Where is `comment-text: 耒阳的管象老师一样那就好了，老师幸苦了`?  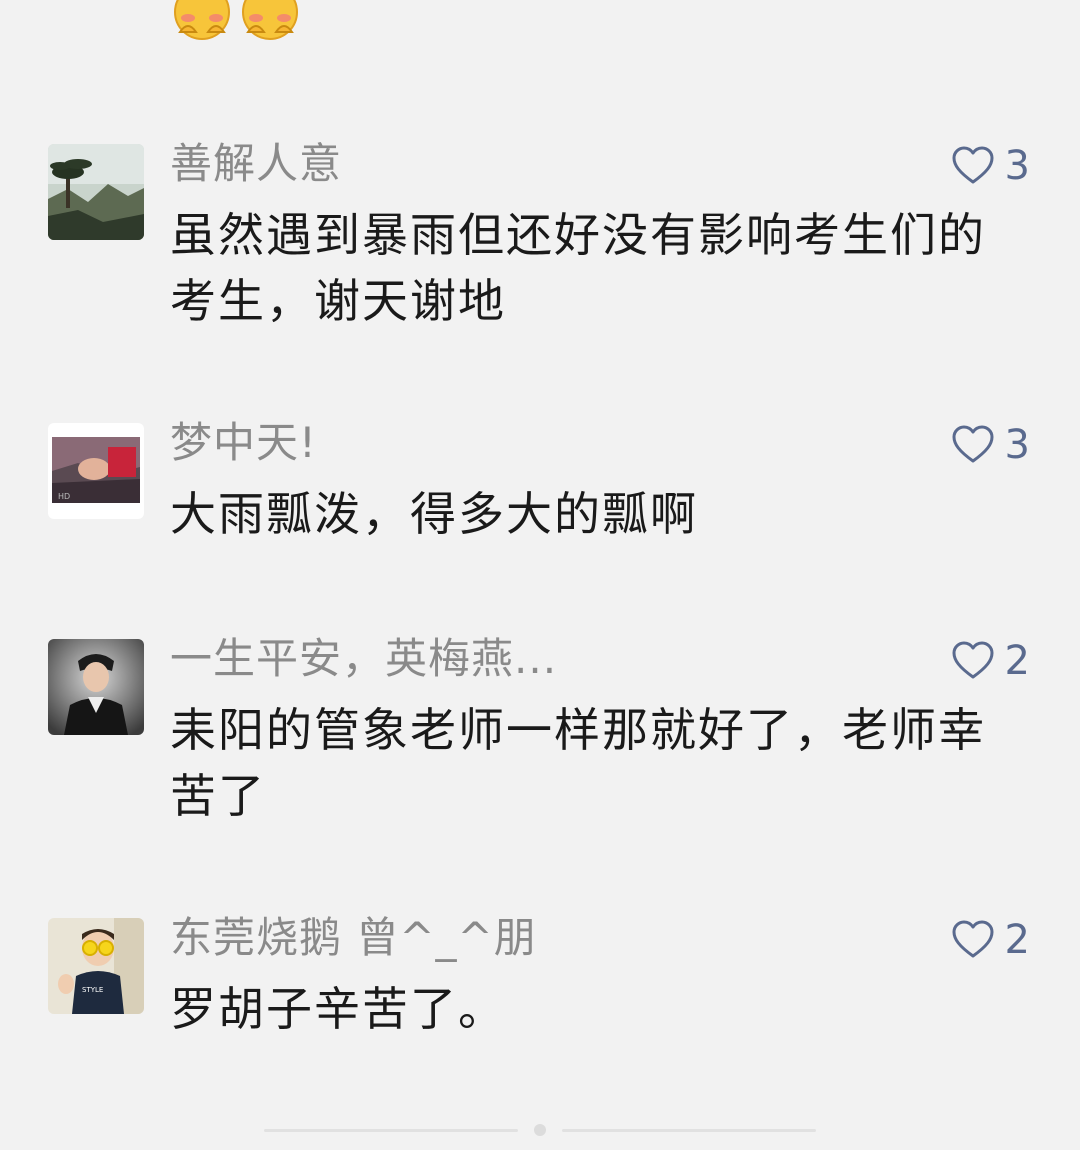
comment-text: 耒阳的管象老师一样那就好了，老师幸苦了 is located at coordinates (578, 763).